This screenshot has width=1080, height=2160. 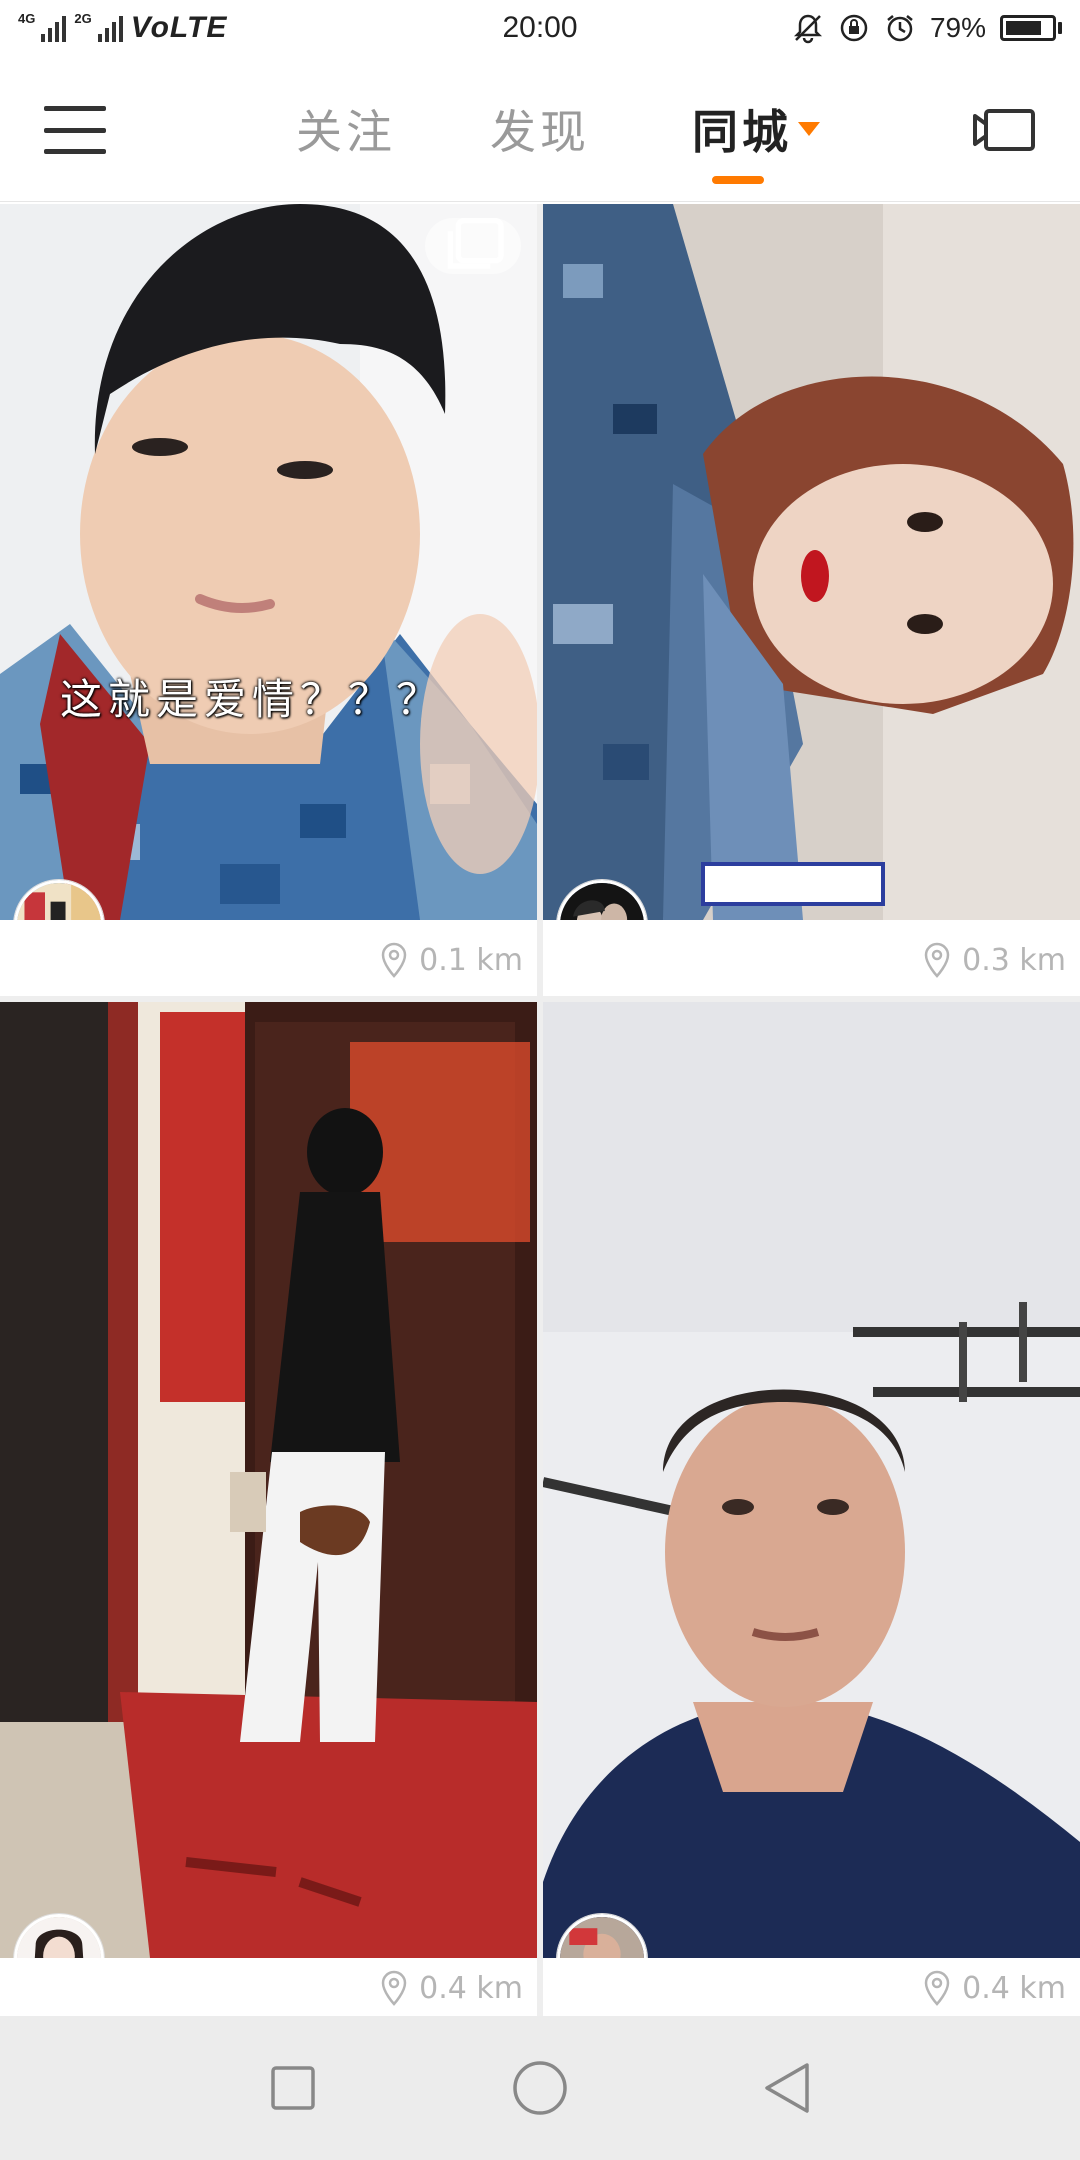 I want to click on system-navigation-bar, so click(x=540, y=2088).